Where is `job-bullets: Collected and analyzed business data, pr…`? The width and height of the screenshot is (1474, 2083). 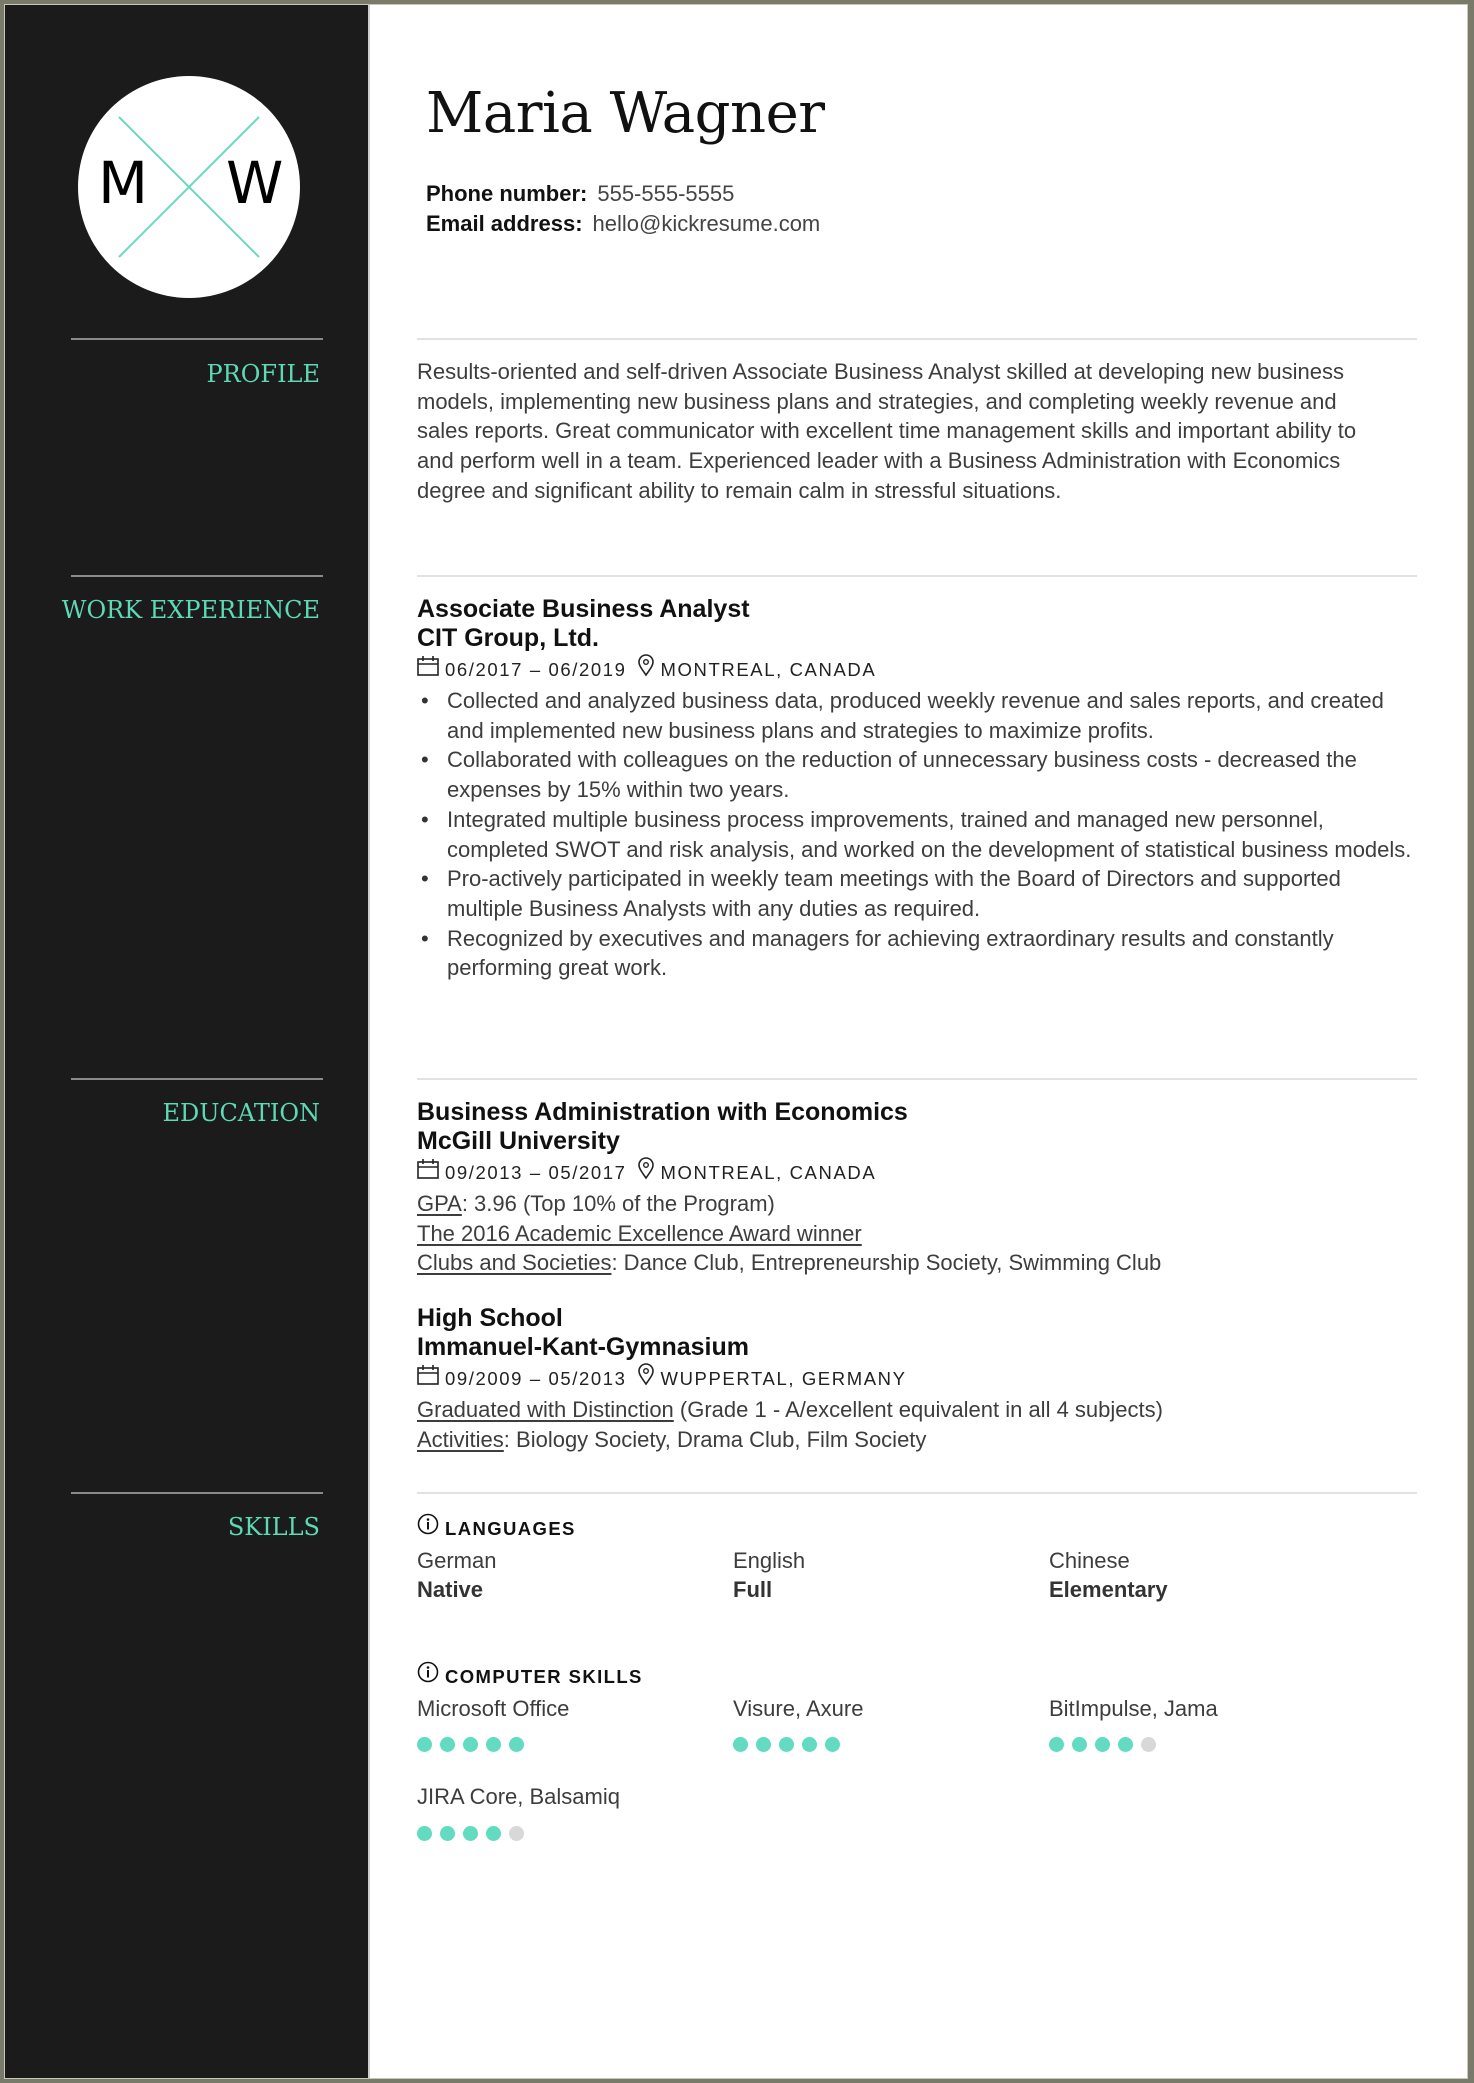 job-bullets: Collected and analyzed business data, pr… is located at coordinates (917, 834).